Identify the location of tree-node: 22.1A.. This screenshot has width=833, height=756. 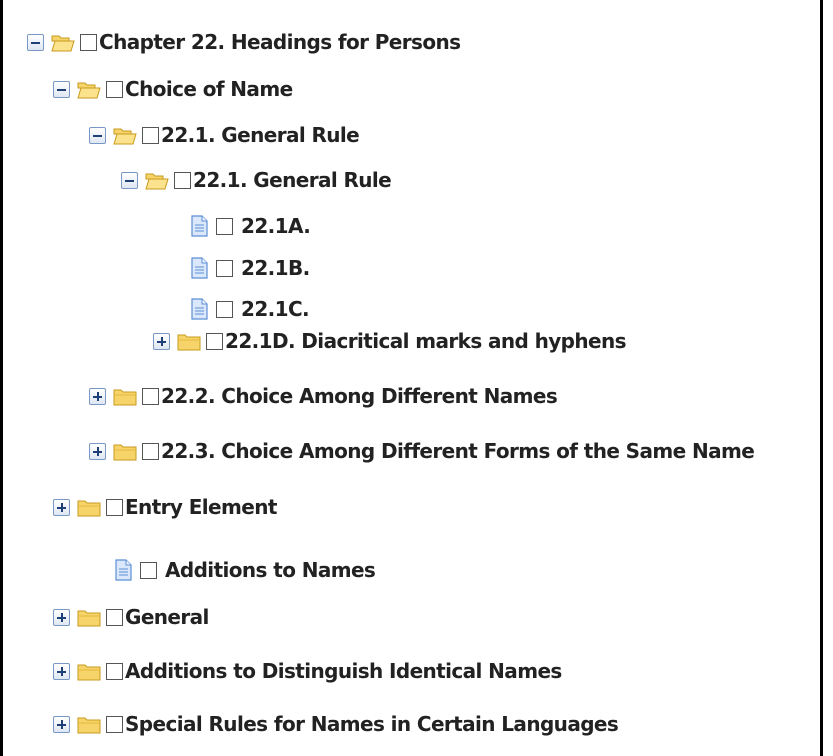
(251, 226).